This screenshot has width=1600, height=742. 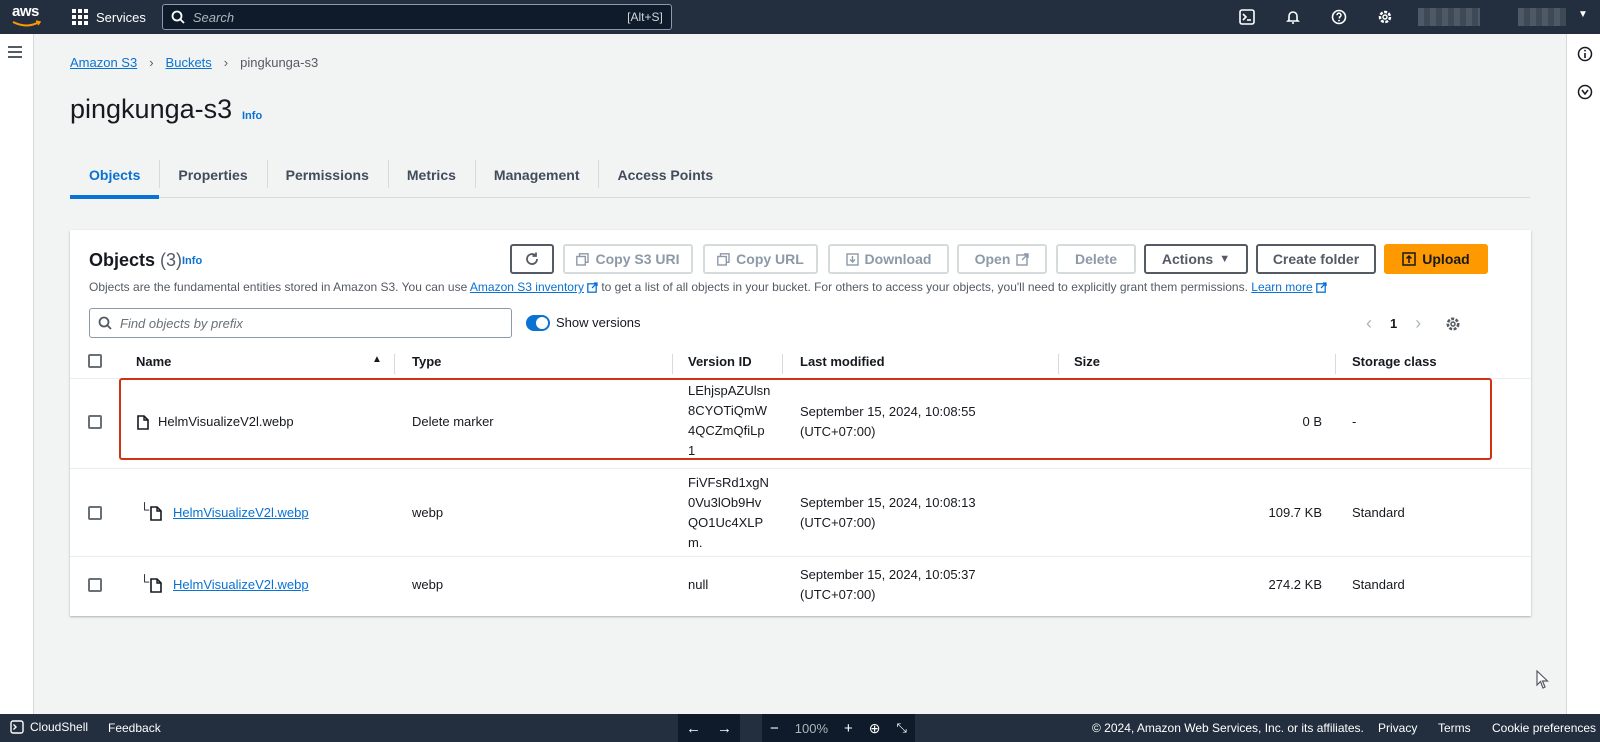 What do you see at coordinates (848, 728) in the screenshot?
I see `zoom-in-icon: +` at bounding box center [848, 728].